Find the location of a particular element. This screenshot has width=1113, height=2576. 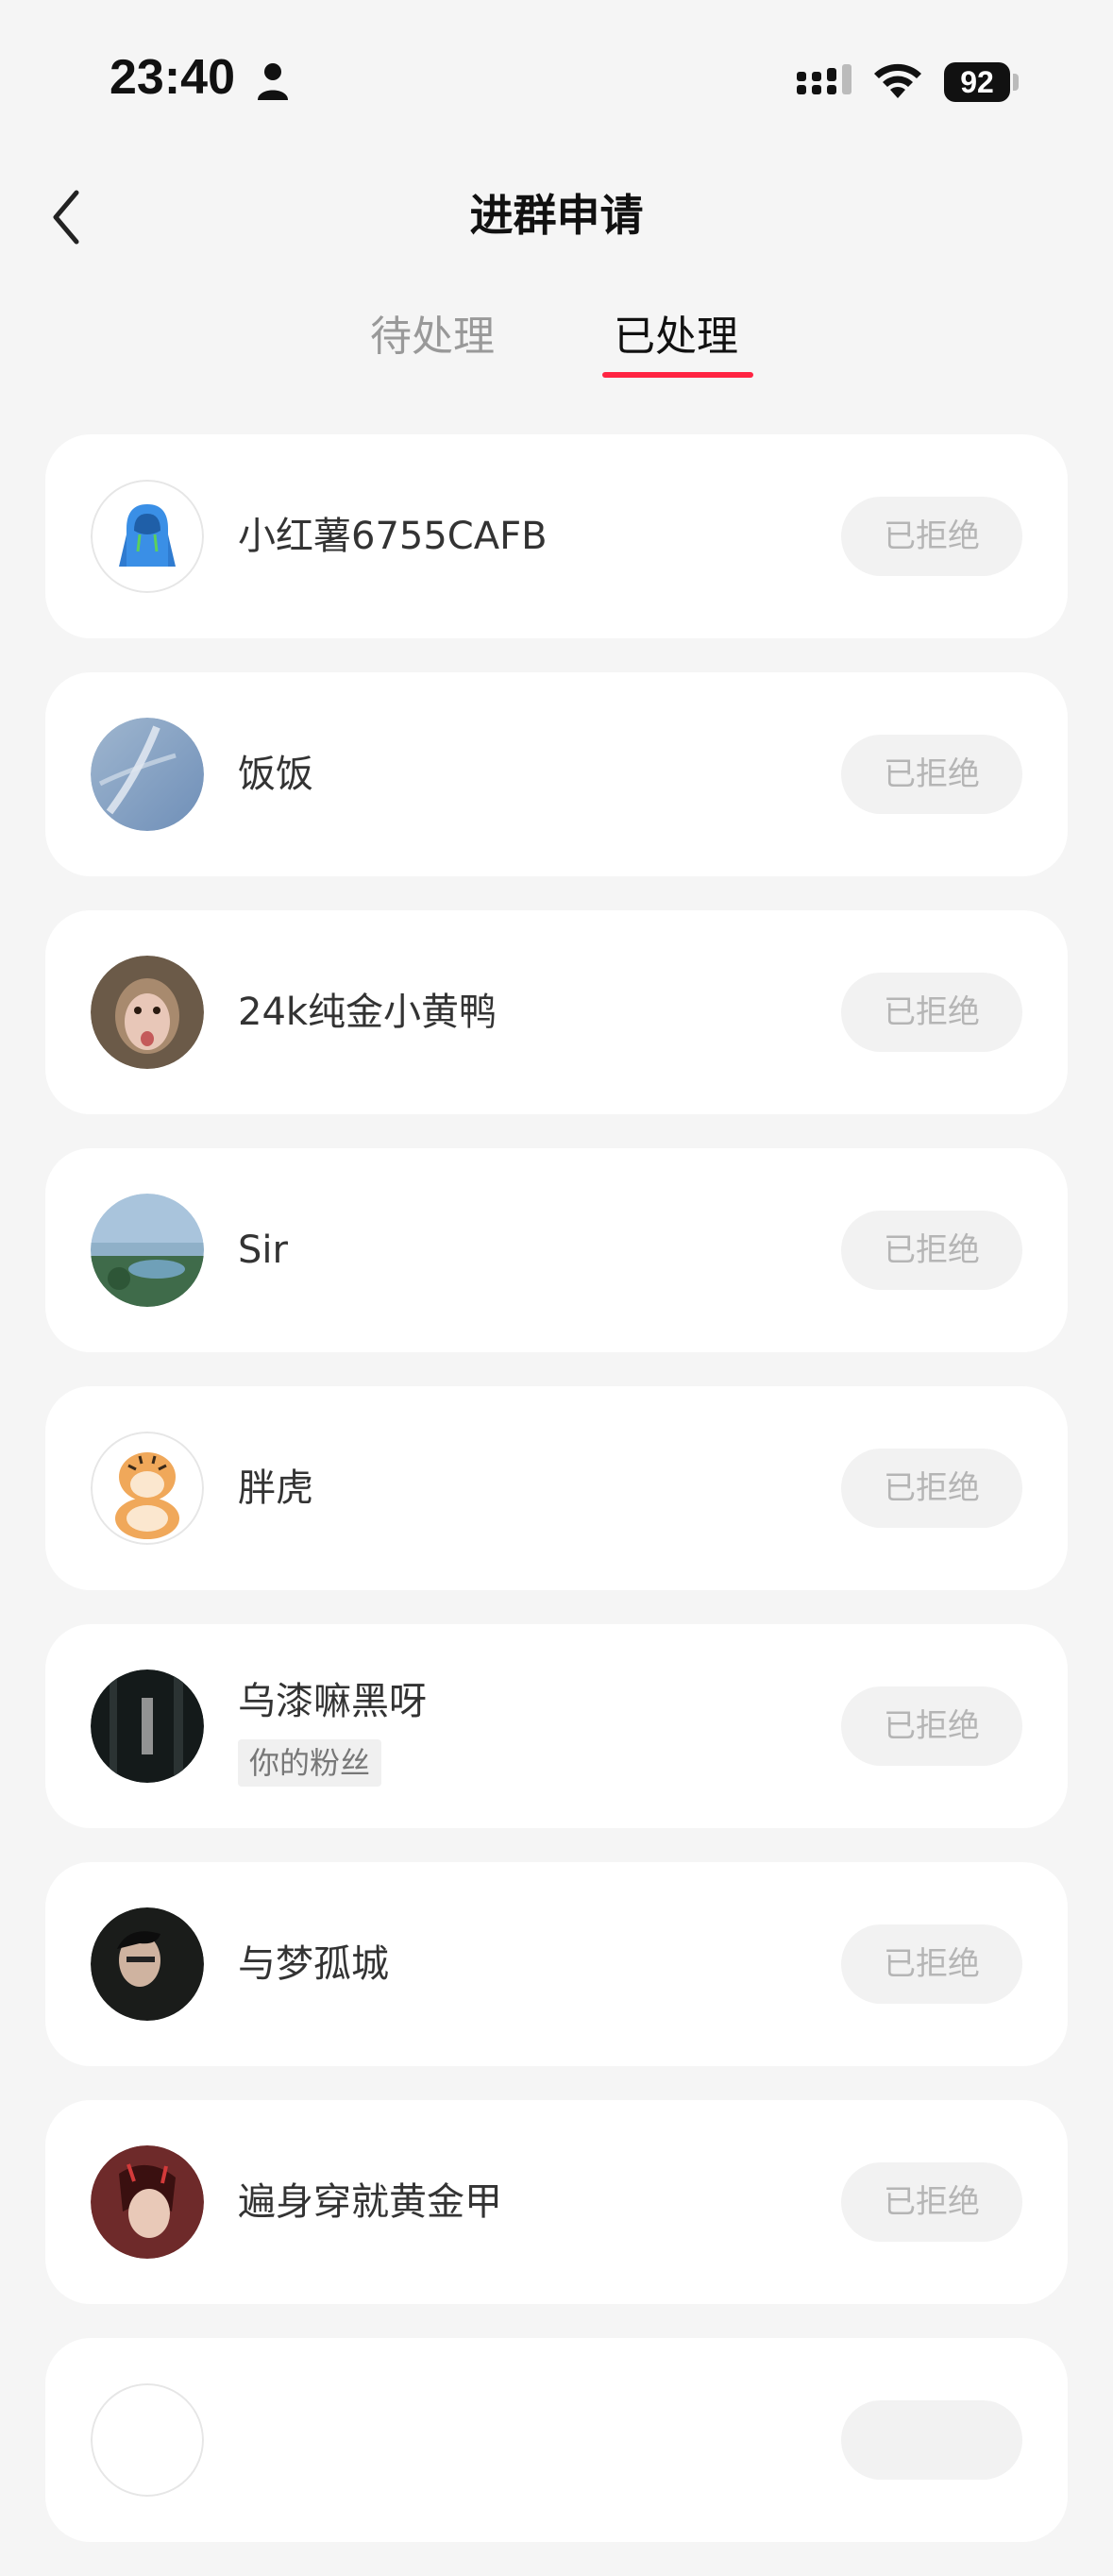

request-card: 与梦孤城 已拒绝 is located at coordinates (556, 1964).